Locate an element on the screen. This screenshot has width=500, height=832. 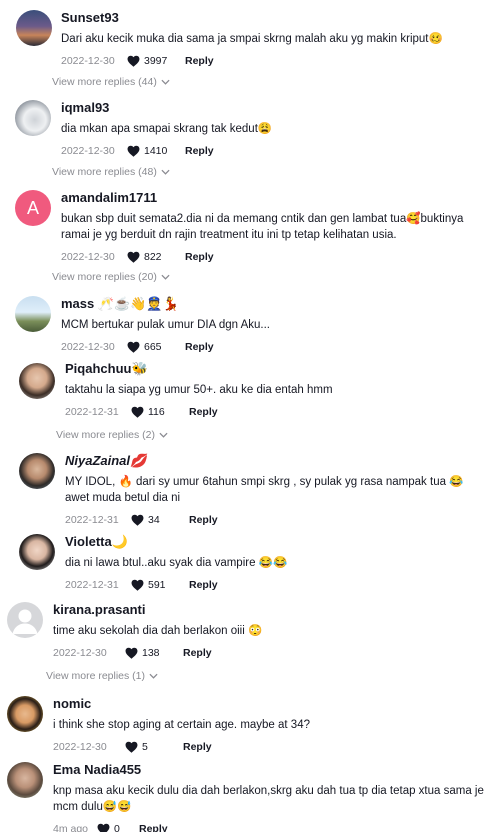
like-button: 3997 is located at coordinates (156, 61).